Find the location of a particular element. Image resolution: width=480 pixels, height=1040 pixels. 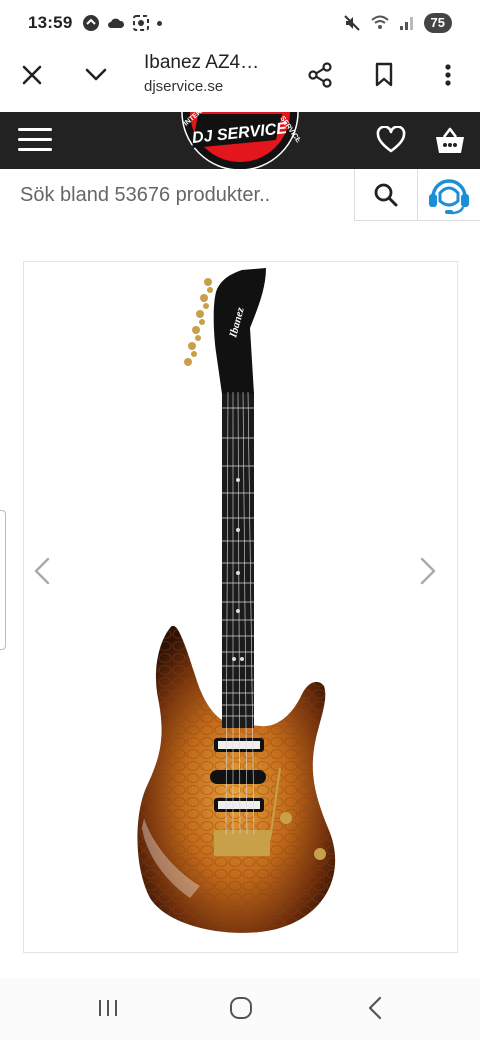

previous-image-button is located at coordinates (42, 573).